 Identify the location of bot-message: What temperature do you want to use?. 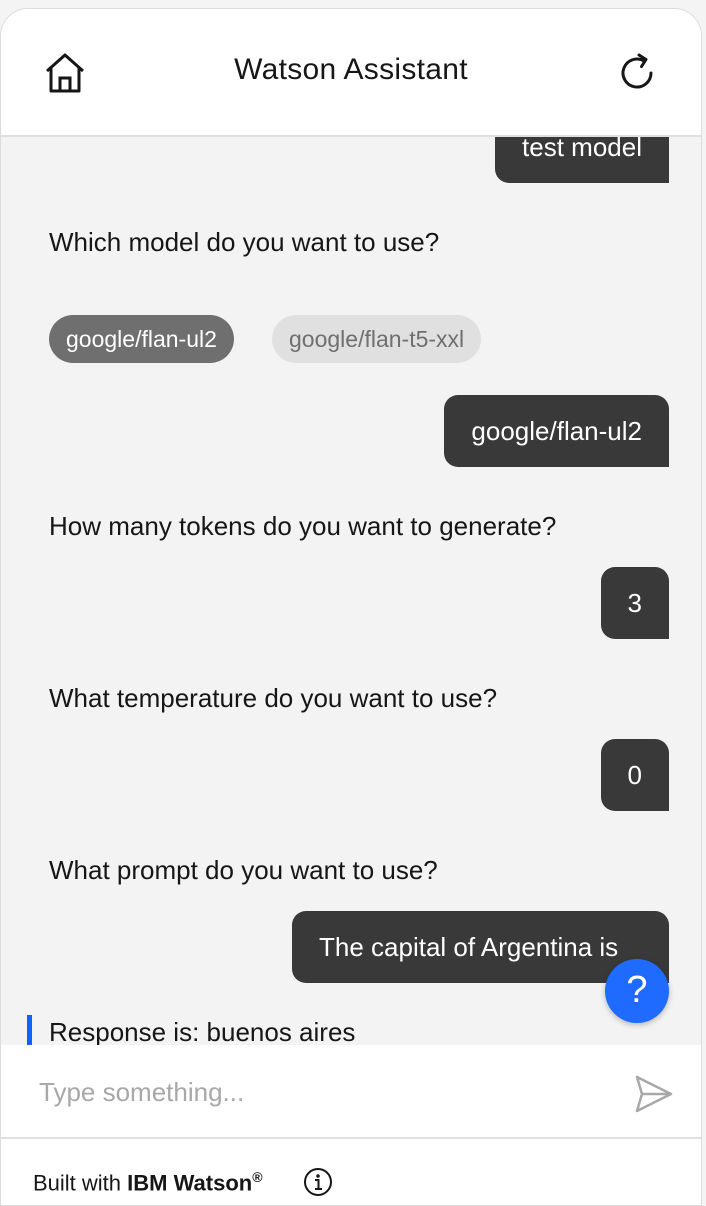
(273, 698).